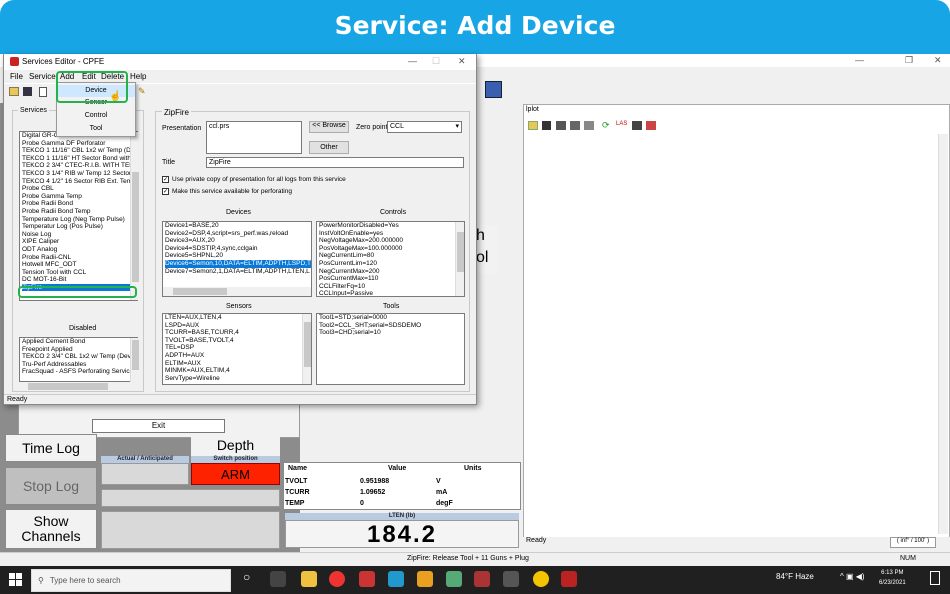 The height and width of the screenshot is (594, 950). Describe the element at coordinates (238, 333) in the screenshot. I see `list-item: TCURR=BASE,TCURR,4` at that location.